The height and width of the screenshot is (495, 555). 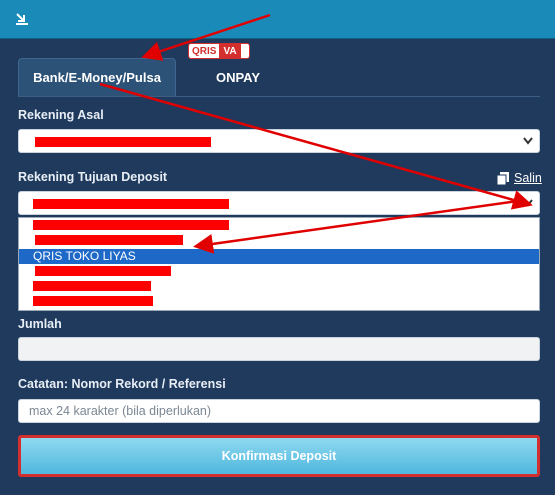 What do you see at coordinates (277, 19) in the screenshot?
I see `top-bar` at bounding box center [277, 19].